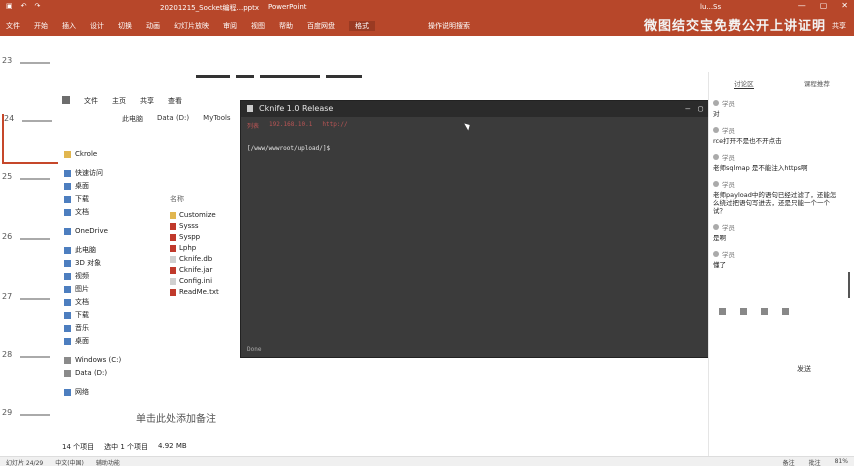 This screenshot has height=466, width=854. Describe the element at coordinates (109, 173) in the screenshot. I see `nav-quick-access: 快速访问` at that location.